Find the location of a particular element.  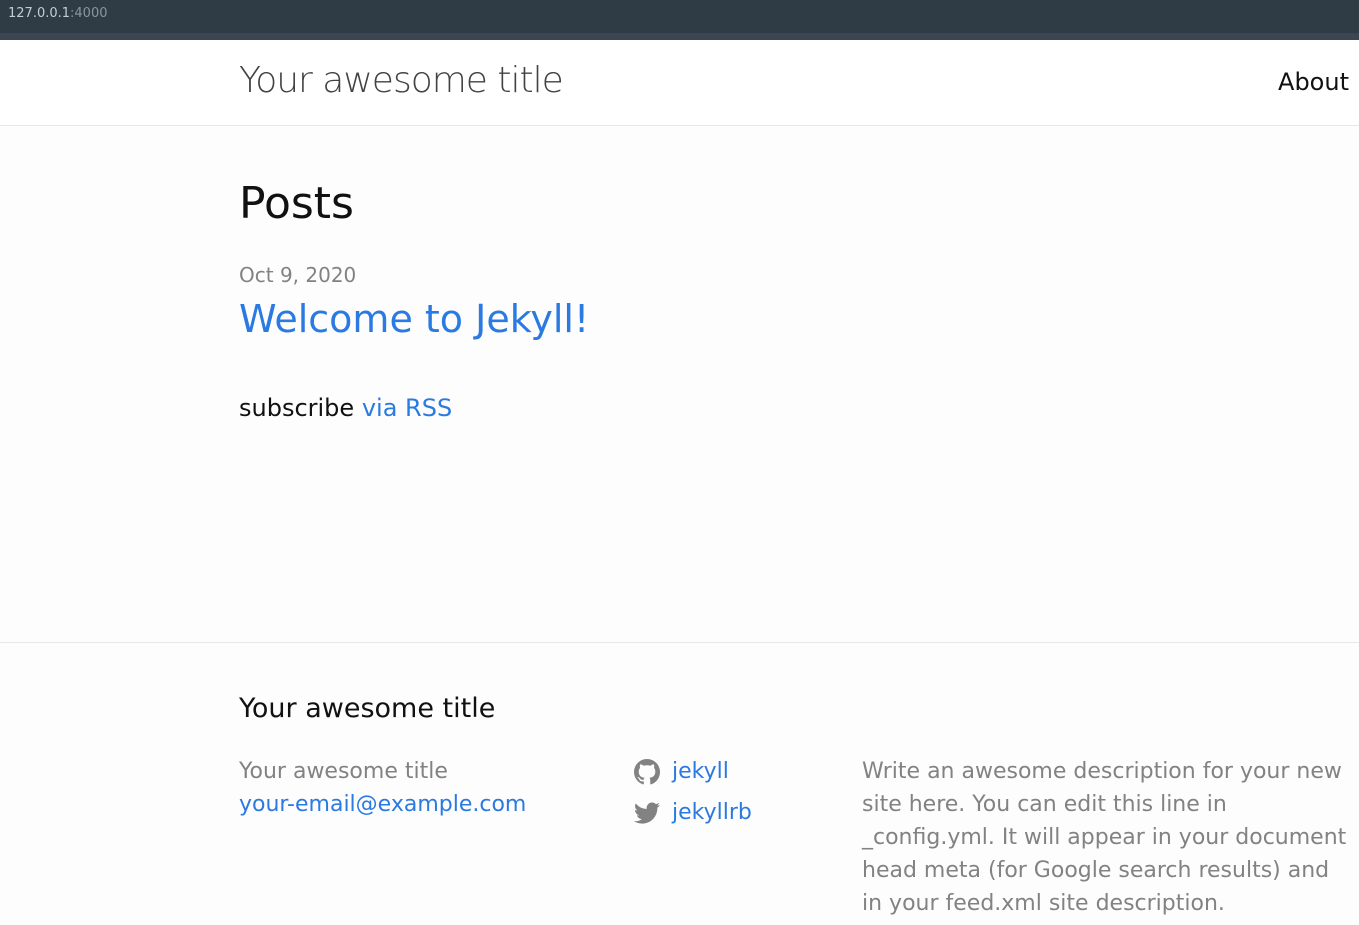

subscribe-line: subscribe via RSS is located at coordinates (345, 408).